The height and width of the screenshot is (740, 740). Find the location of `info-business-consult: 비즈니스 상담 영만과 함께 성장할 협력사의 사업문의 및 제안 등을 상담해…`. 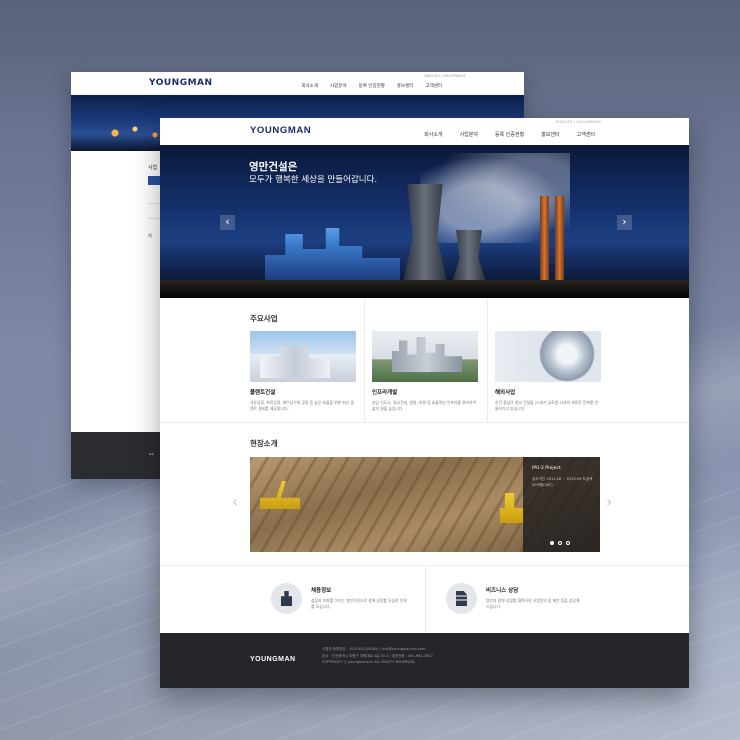

info-business-consult: 비즈니스 상담 영만과 함께 성장할 협력사의 사업문의 및 제안 등을 상담해… is located at coordinates (514, 598).